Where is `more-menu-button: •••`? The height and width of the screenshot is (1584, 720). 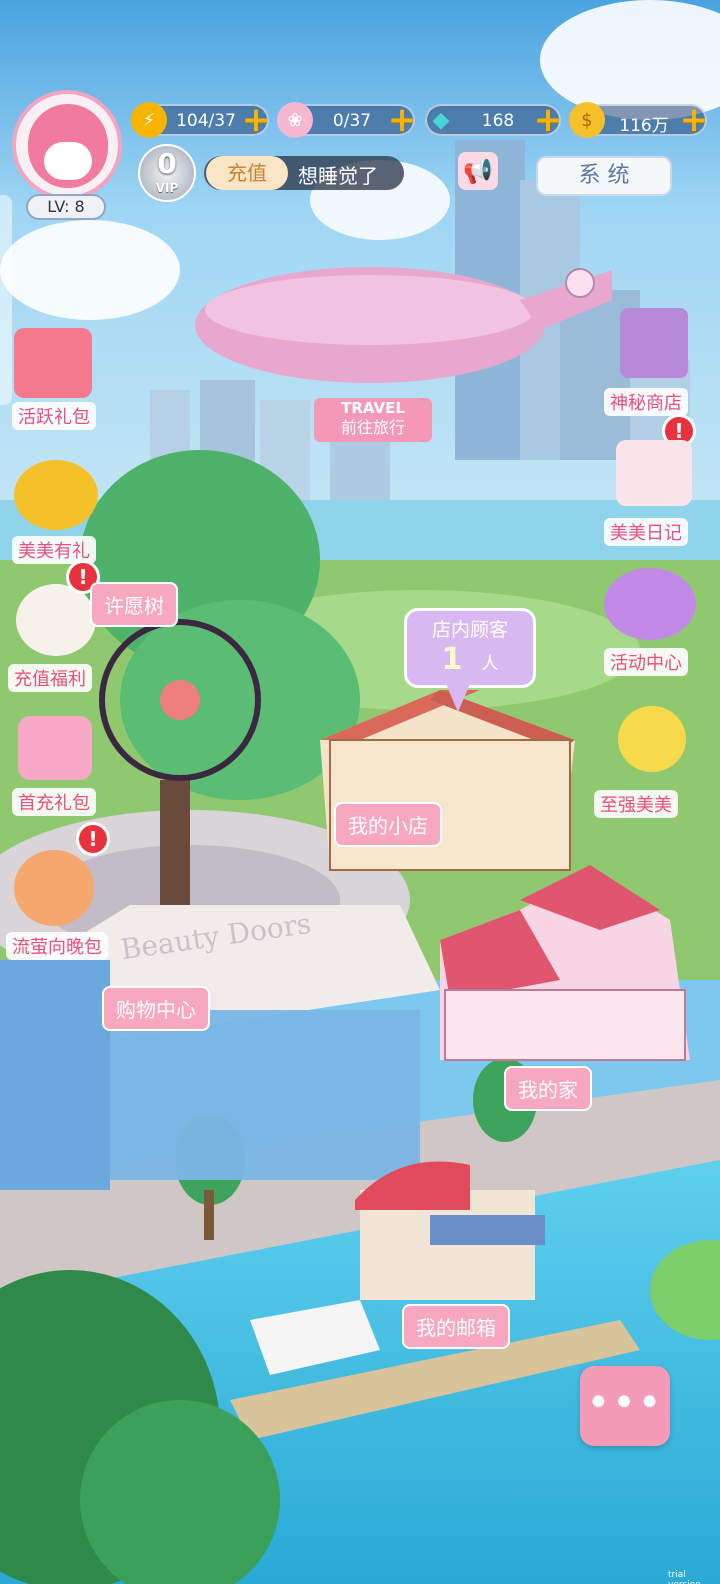 more-menu-button: ••• is located at coordinates (625, 1406).